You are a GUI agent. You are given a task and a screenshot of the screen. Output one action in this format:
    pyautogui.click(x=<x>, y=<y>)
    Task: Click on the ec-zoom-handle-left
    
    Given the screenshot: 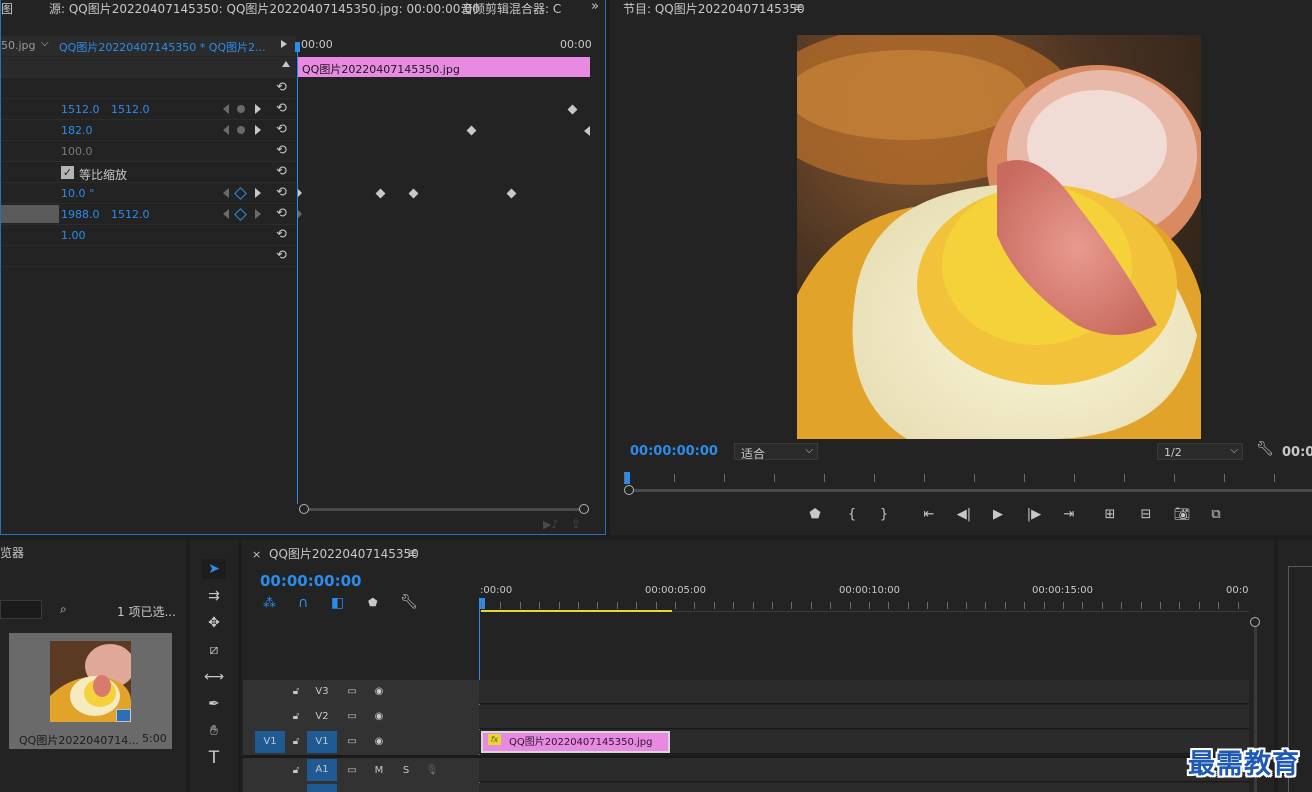 What is the action you would take?
    pyautogui.click(x=304, y=509)
    